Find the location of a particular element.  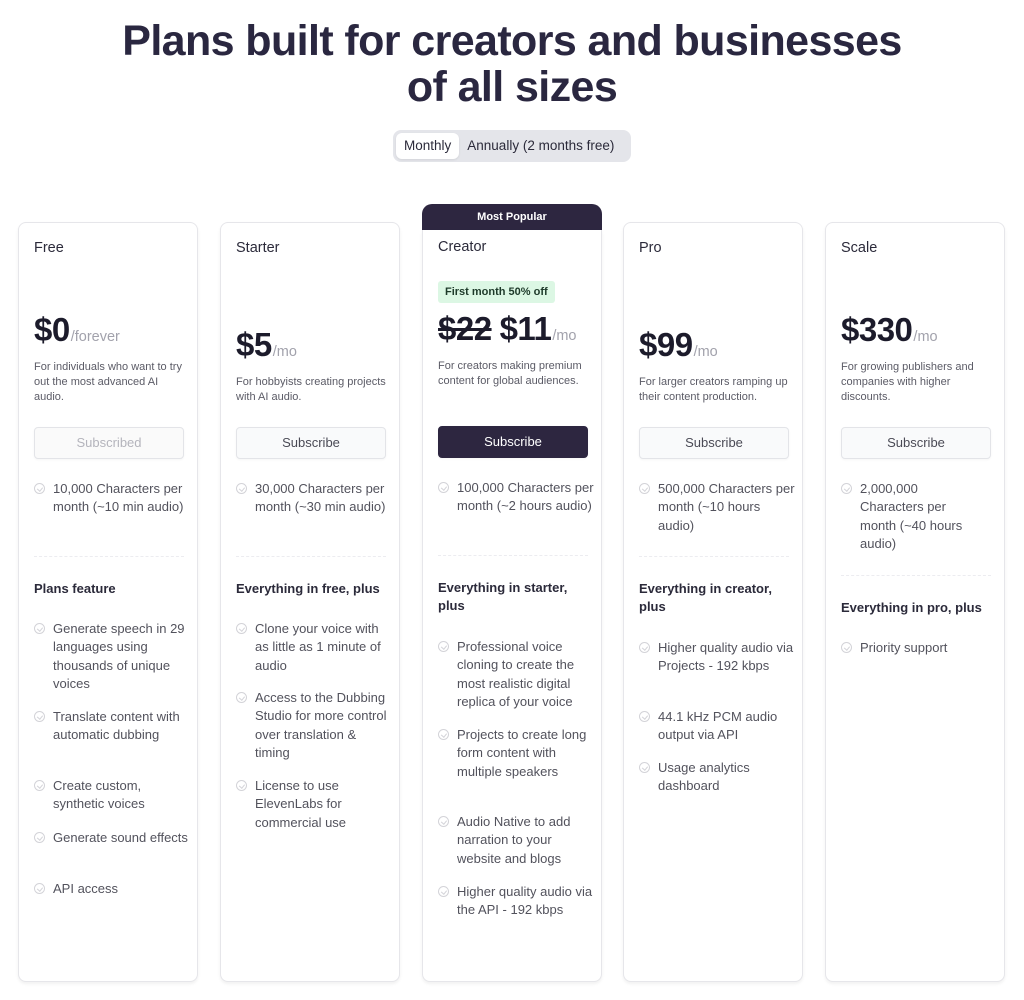

toggle-annually: Annually (2 months free) is located at coordinates (540, 146).